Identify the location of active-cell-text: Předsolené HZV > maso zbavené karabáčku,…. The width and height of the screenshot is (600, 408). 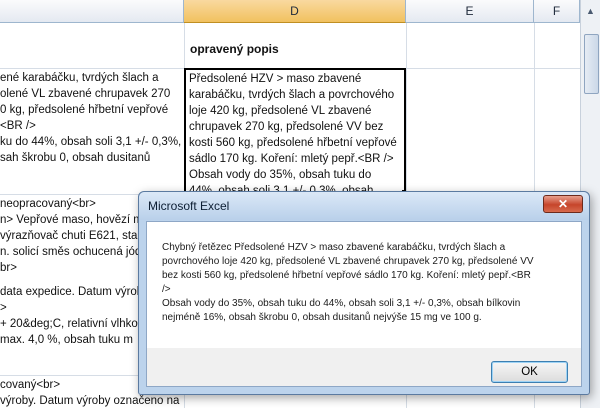
(296, 131).